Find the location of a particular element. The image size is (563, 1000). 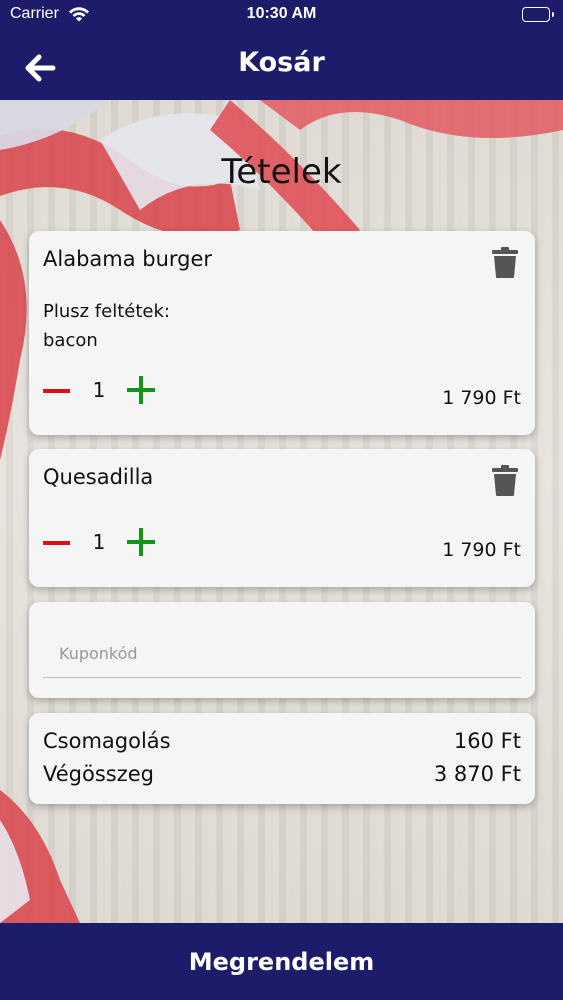

clock: 10:30 AM is located at coordinates (281, 13).